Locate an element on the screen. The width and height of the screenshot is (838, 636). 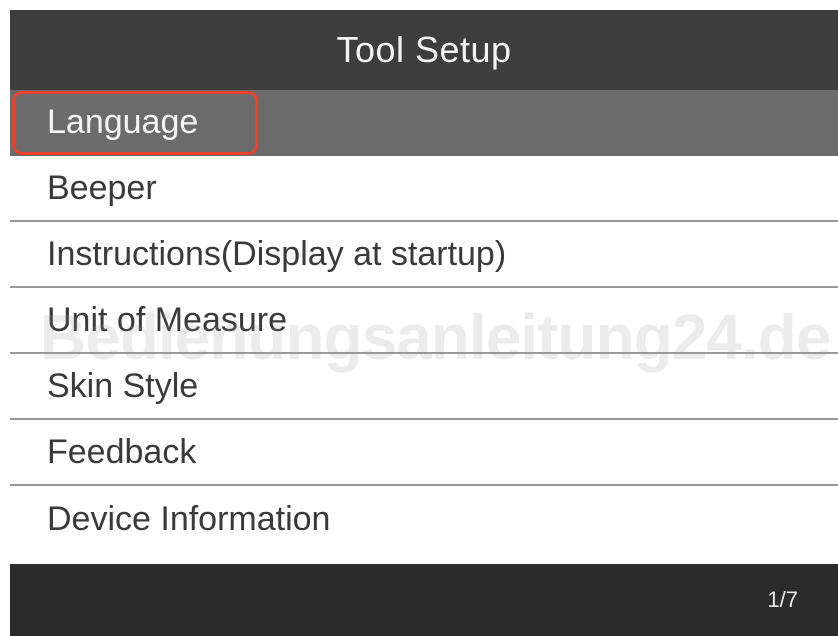
menu-item-language: Language is located at coordinates (424, 123).